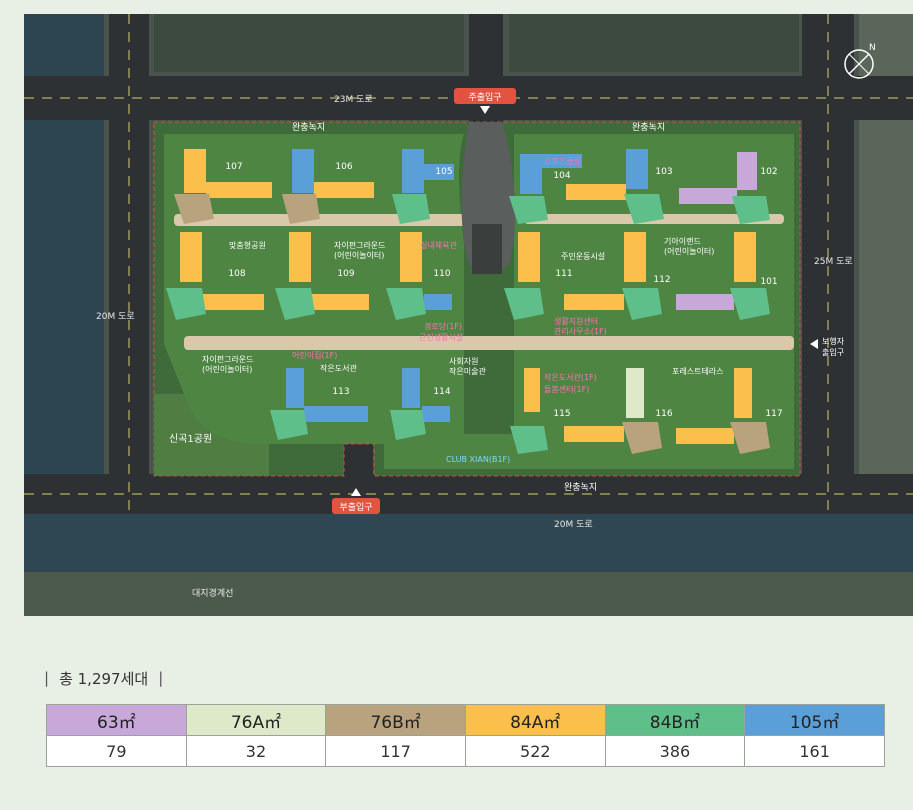 The width and height of the screenshot is (913, 810). I want to click on building-label-102: 102, so click(768, 172).